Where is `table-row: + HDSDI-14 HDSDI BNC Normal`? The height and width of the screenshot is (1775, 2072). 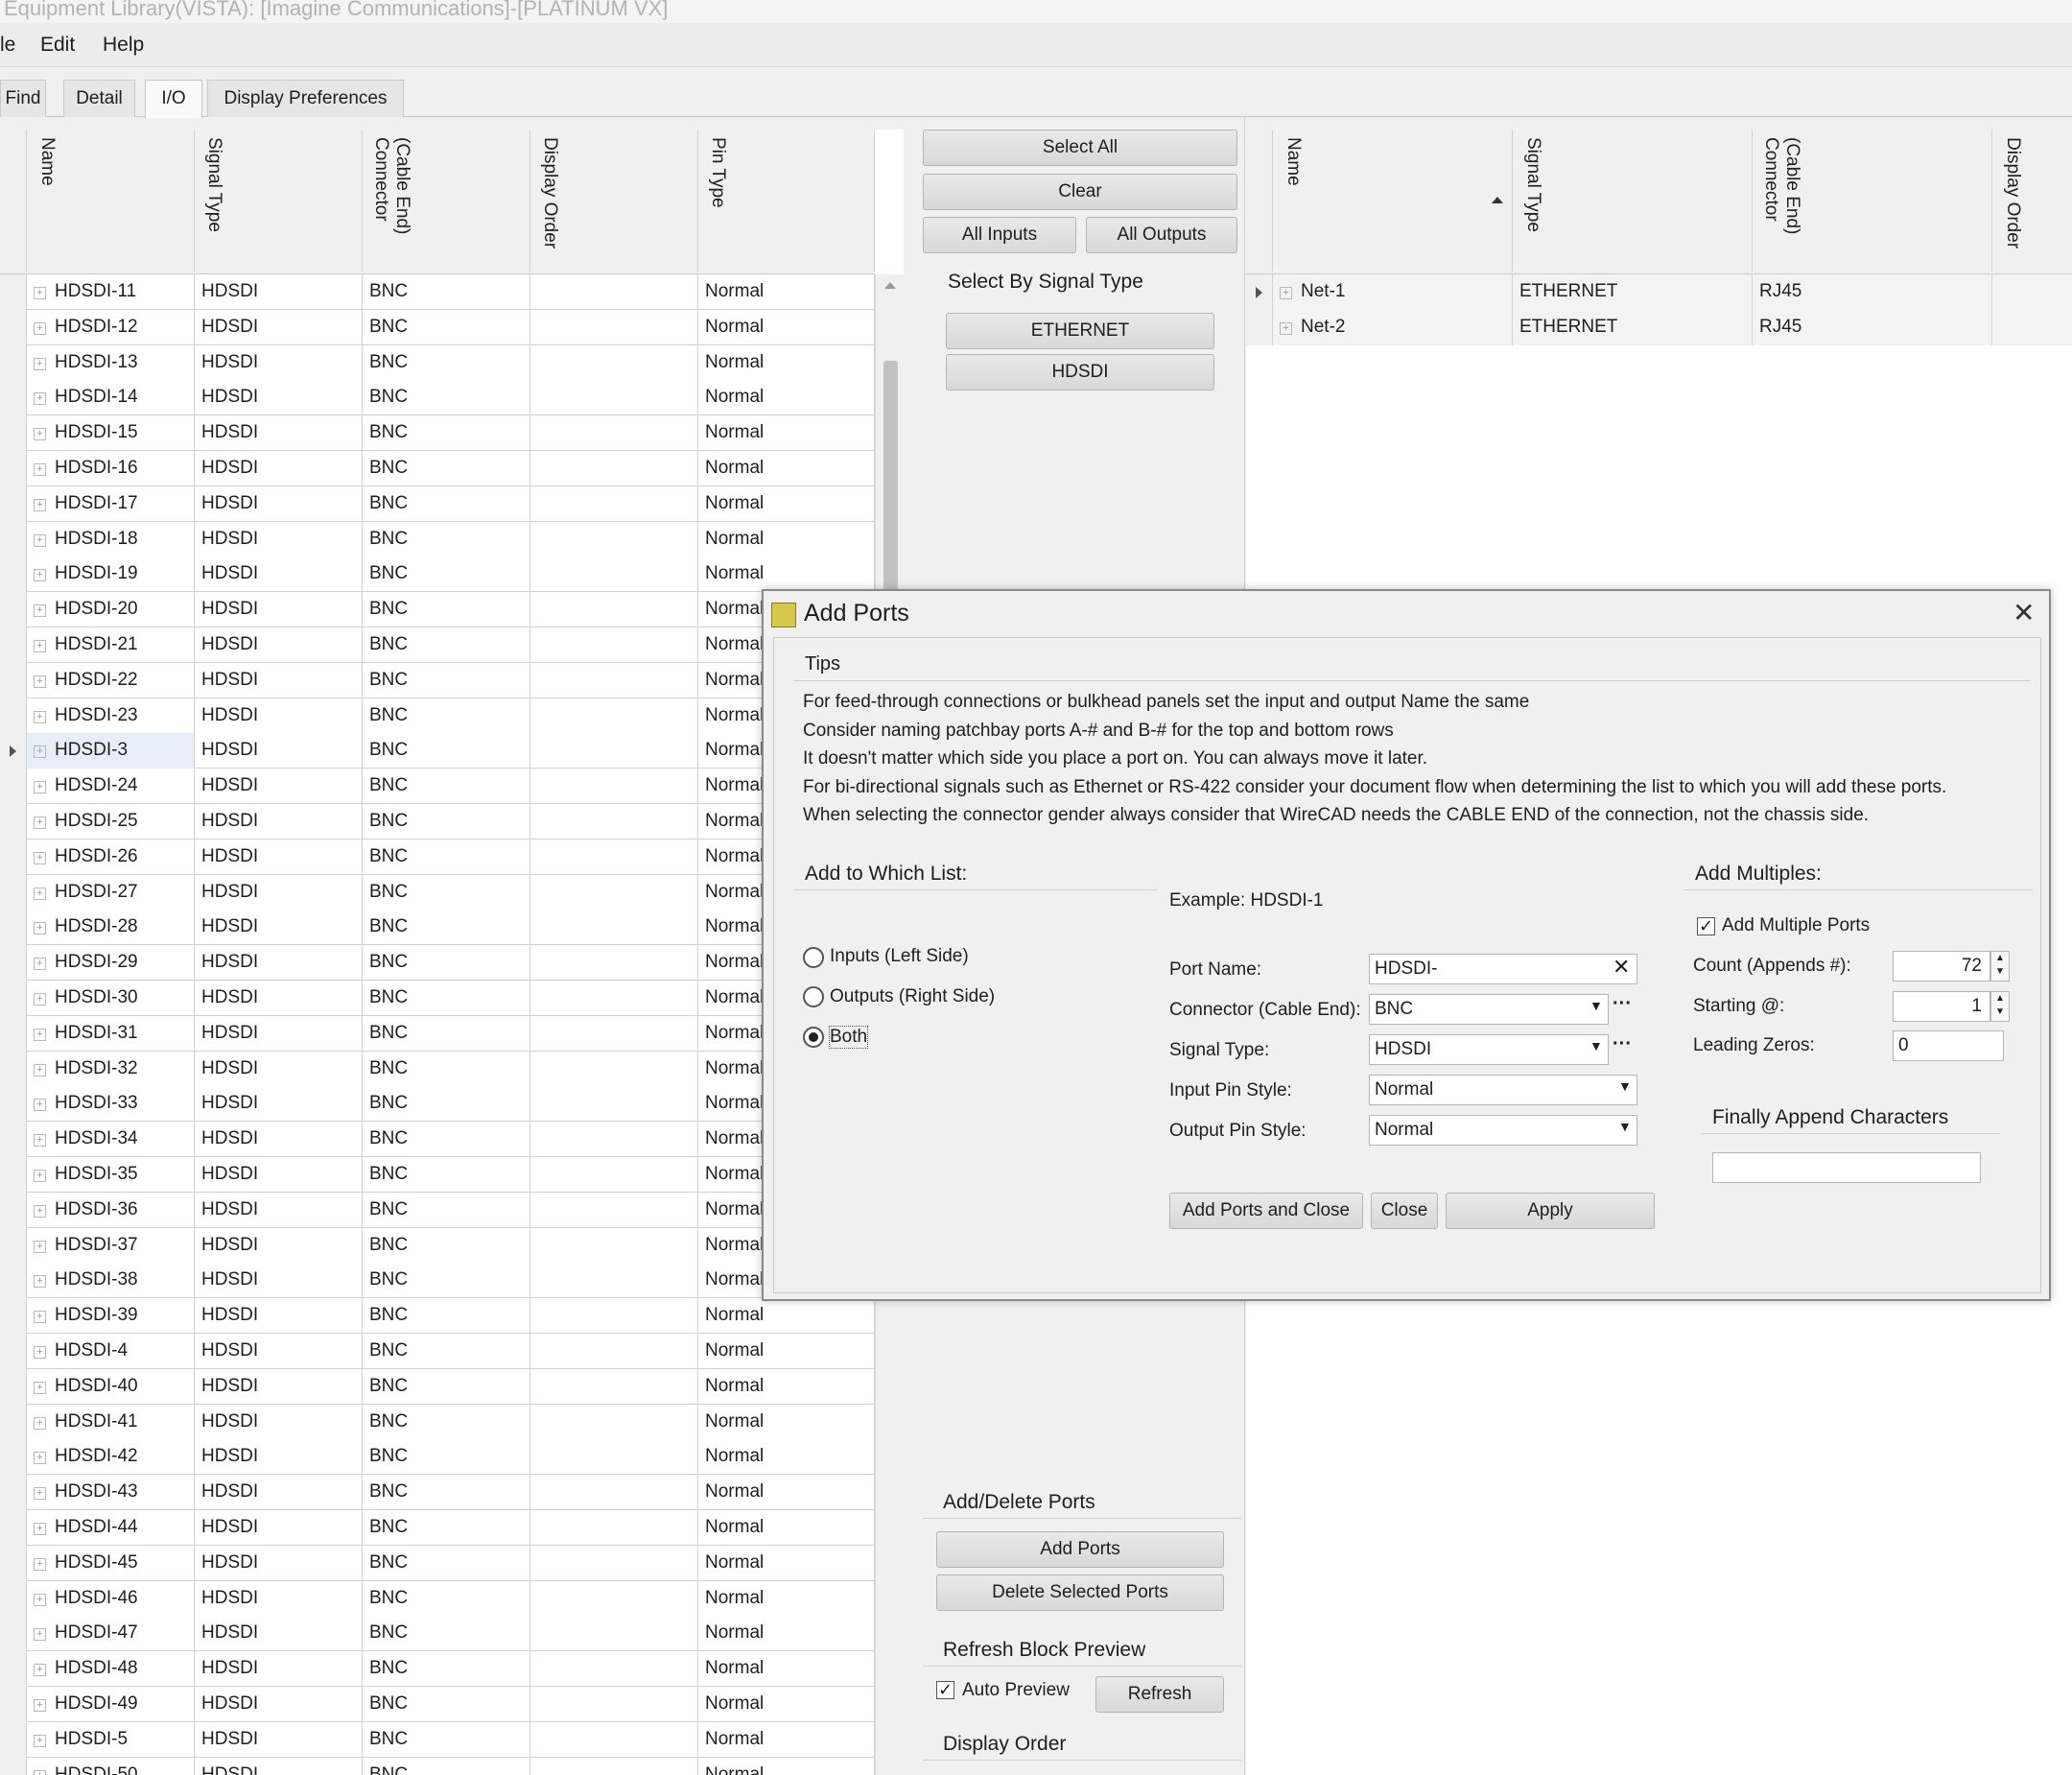 table-row: + HDSDI-14 HDSDI BNC Normal is located at coordinates (437, 398).